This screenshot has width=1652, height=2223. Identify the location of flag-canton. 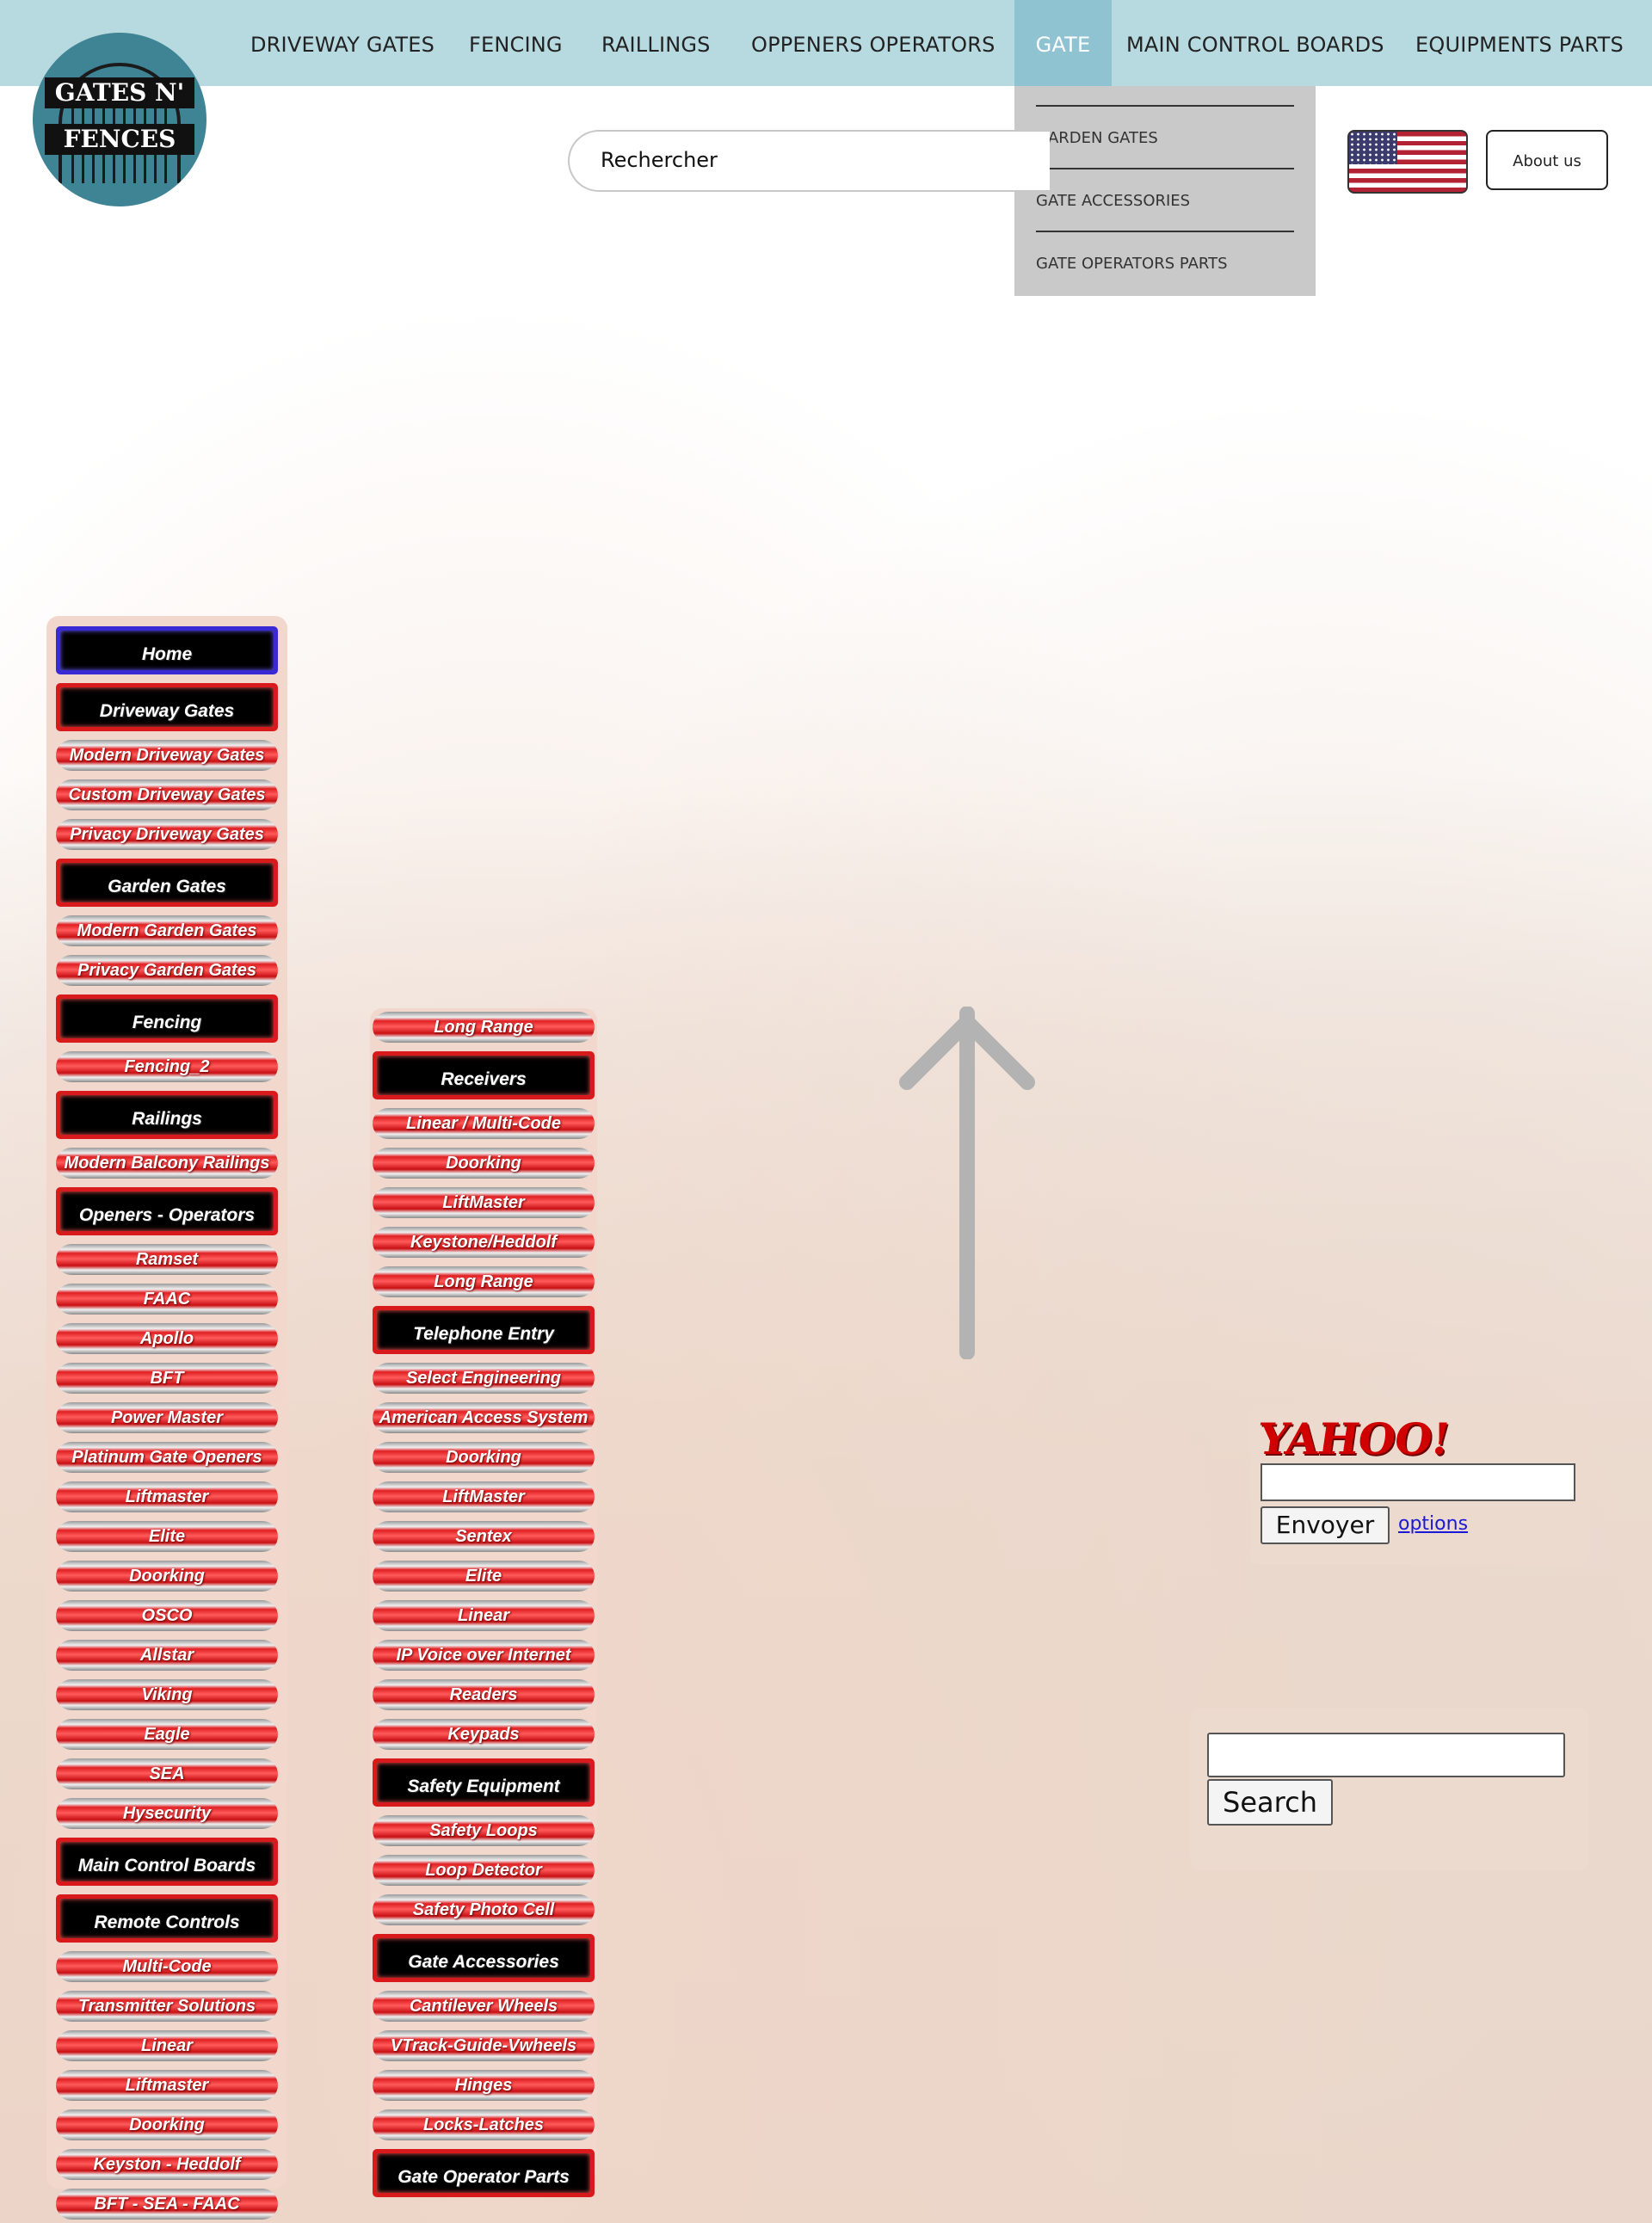
(1373, 148).